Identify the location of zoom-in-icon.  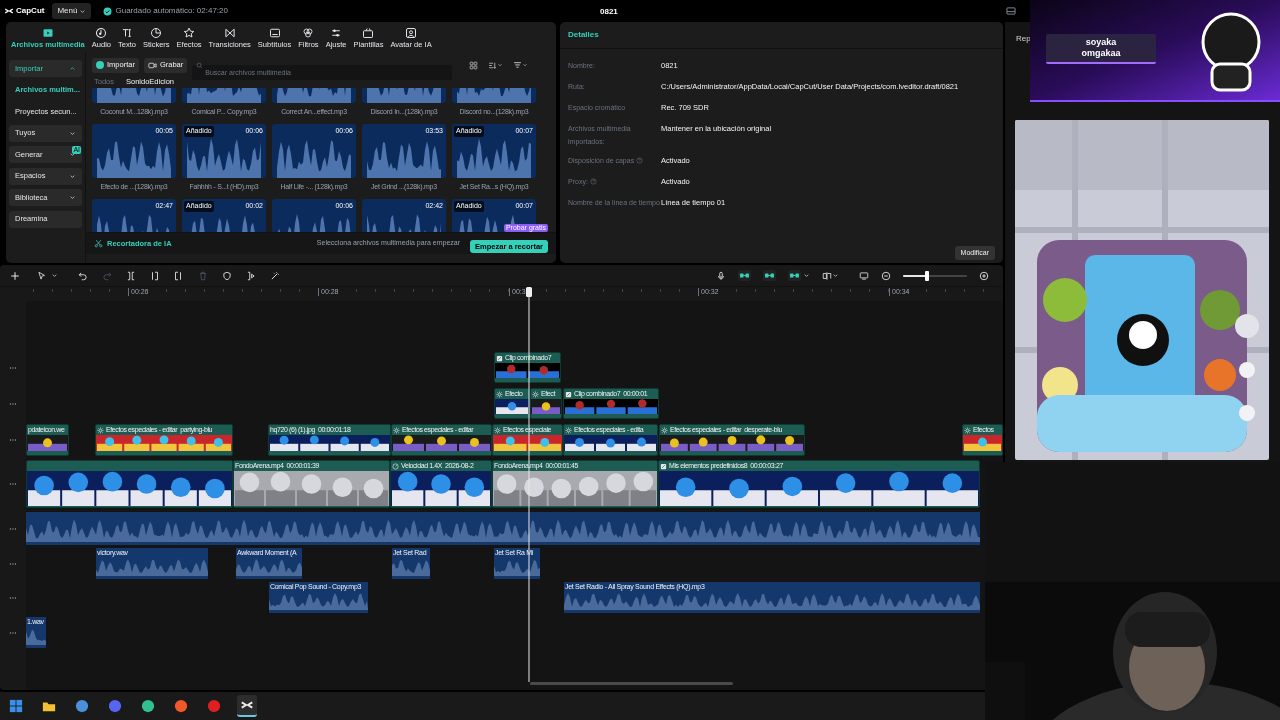
(984, 275).